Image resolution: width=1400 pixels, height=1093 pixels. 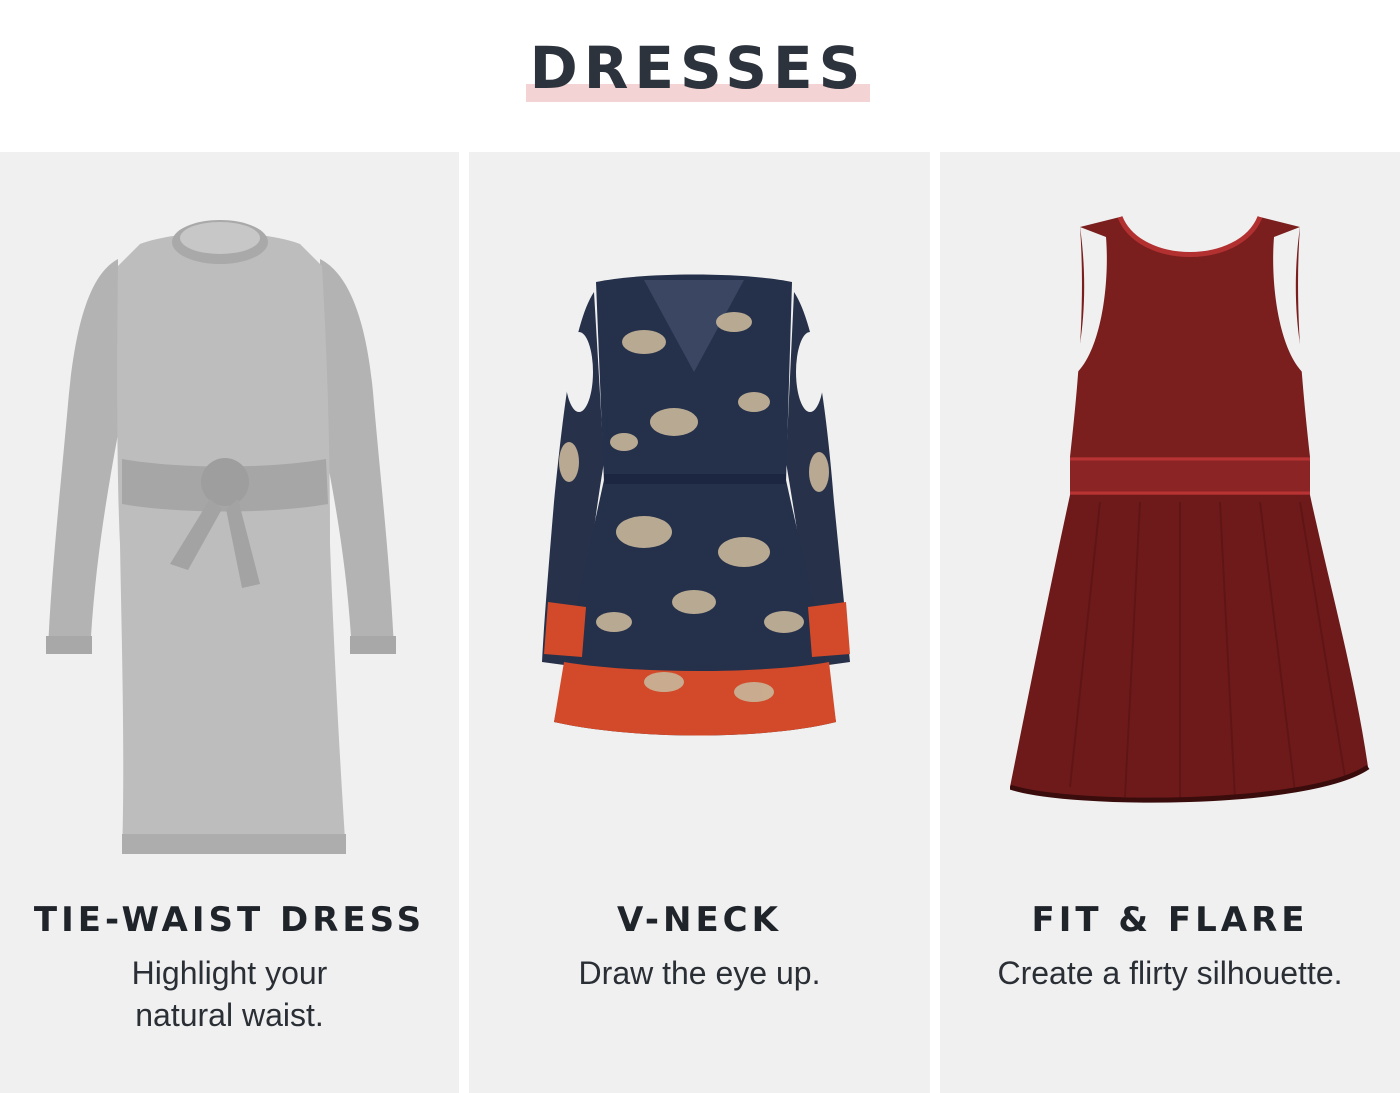 I want to click on product-description: Draw the eye up., so click(x=699, y=973).